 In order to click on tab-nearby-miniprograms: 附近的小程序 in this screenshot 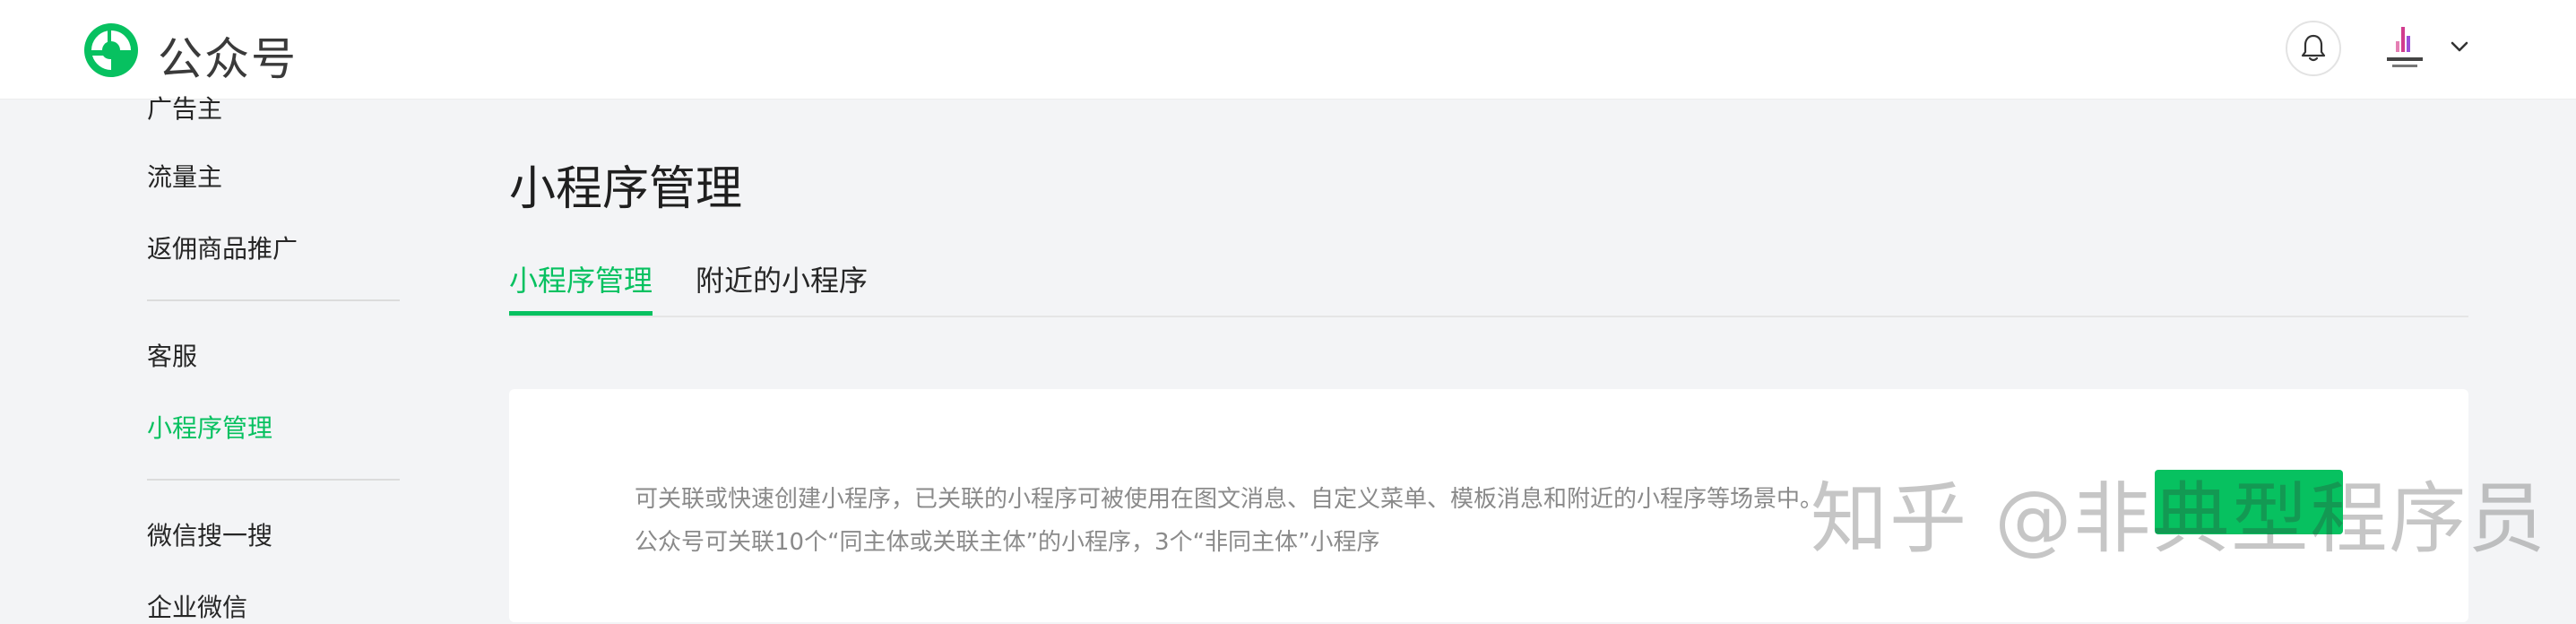, I will do `click(782, 279)`.